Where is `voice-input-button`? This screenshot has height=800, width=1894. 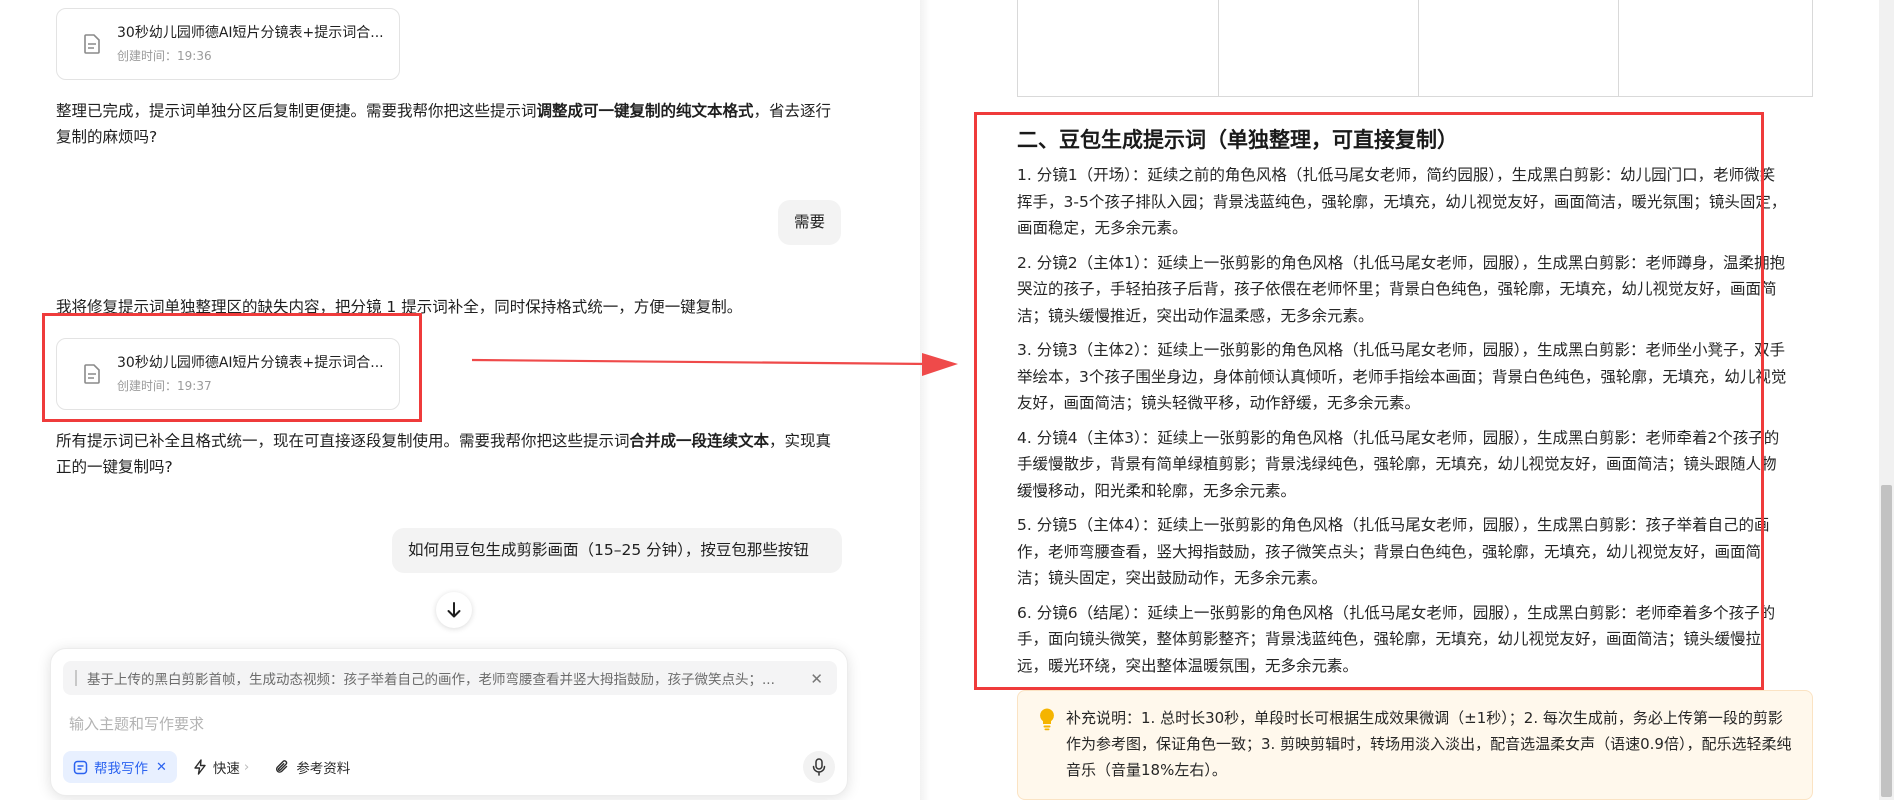
voice-input-button is located at coordinates (819, 767).